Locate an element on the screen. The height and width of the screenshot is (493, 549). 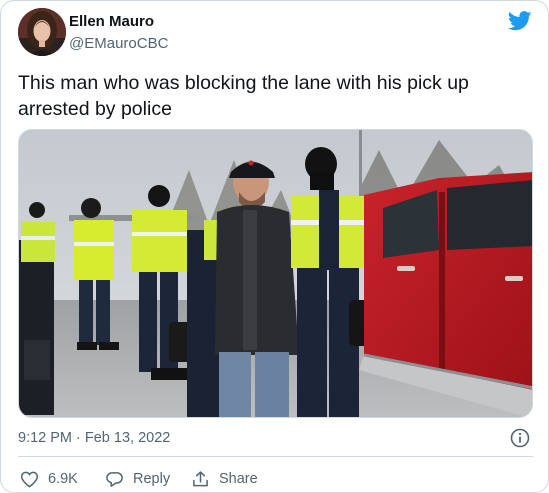
author-handle: @EMauroCBC is located at coordinates (118, 43).